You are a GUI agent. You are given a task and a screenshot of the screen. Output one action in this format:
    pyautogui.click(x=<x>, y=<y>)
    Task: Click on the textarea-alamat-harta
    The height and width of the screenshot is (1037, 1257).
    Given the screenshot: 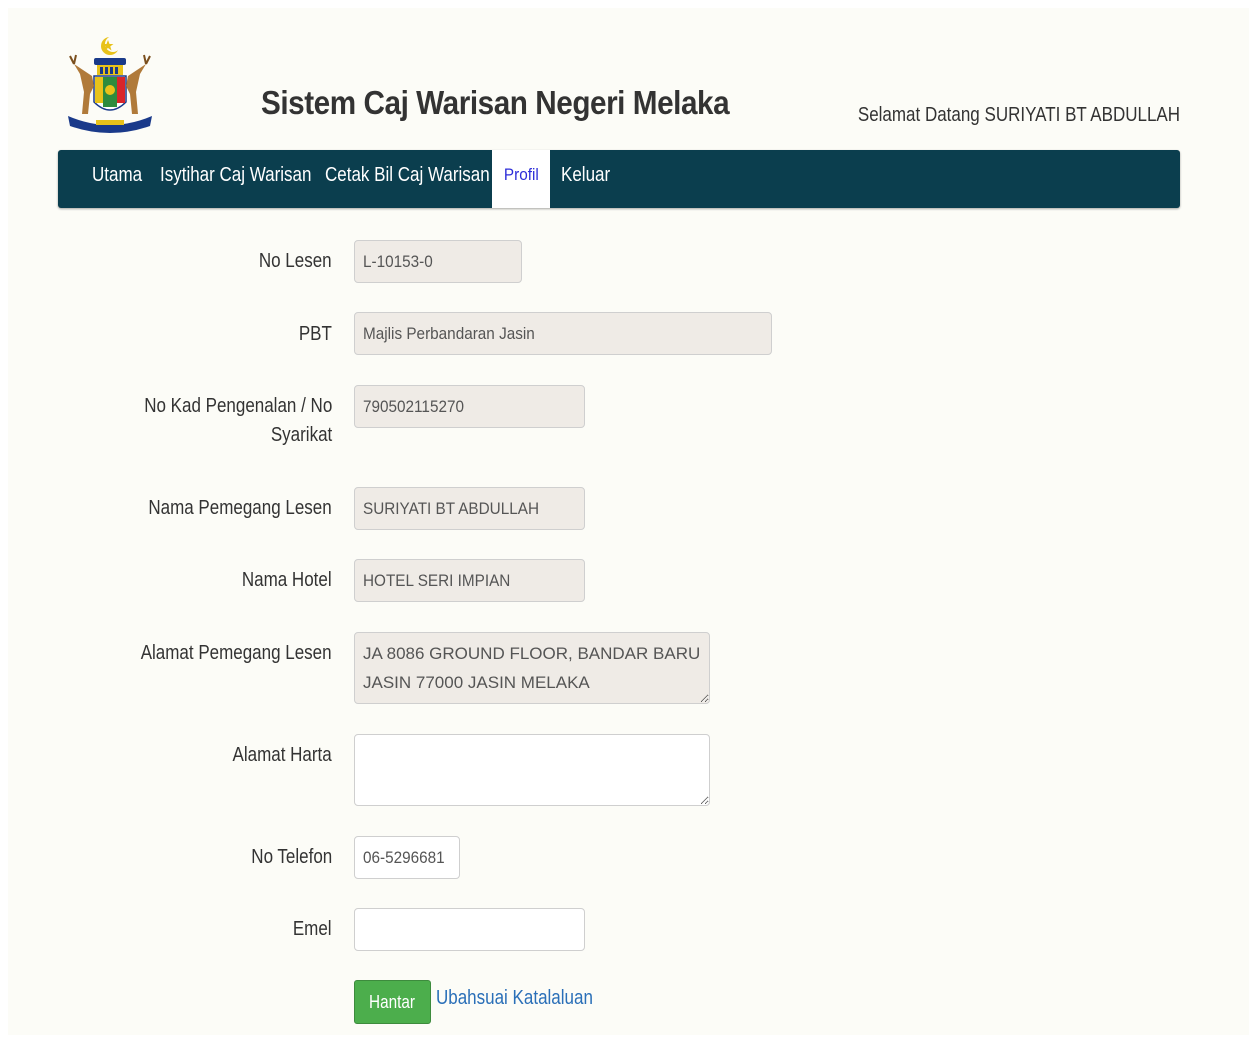 What is the action you would take?
    pyautogui.click(x=532, y=770)
    